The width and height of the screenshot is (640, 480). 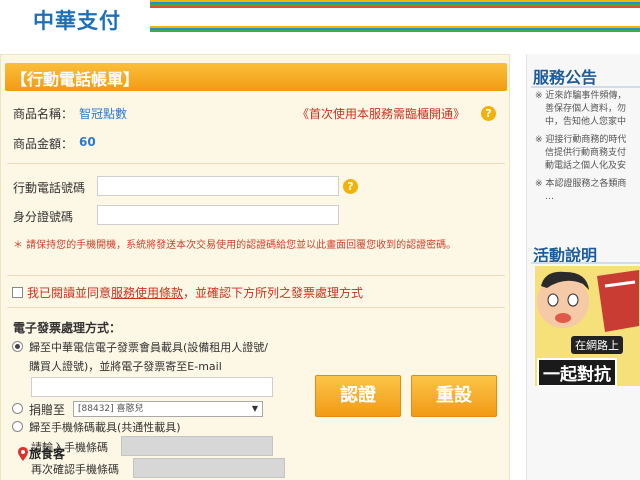 What do you see at coordinates (125, 366) in the screenshot?
I see `invoice-option1-line2: 購買人證號)，並將電子發票寄至E-mail` at bounding box center [125, 366].